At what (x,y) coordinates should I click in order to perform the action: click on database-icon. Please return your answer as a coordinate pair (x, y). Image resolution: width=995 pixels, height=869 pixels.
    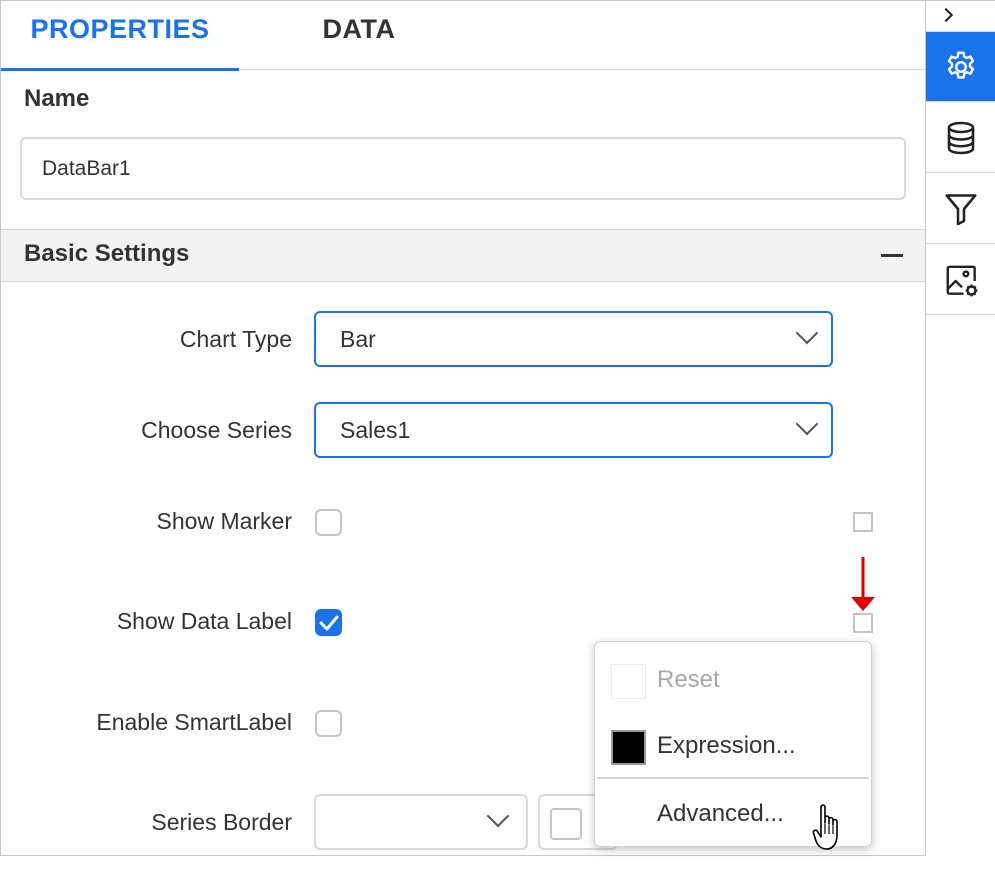
    Looking at the image, I should click on (961, 138).